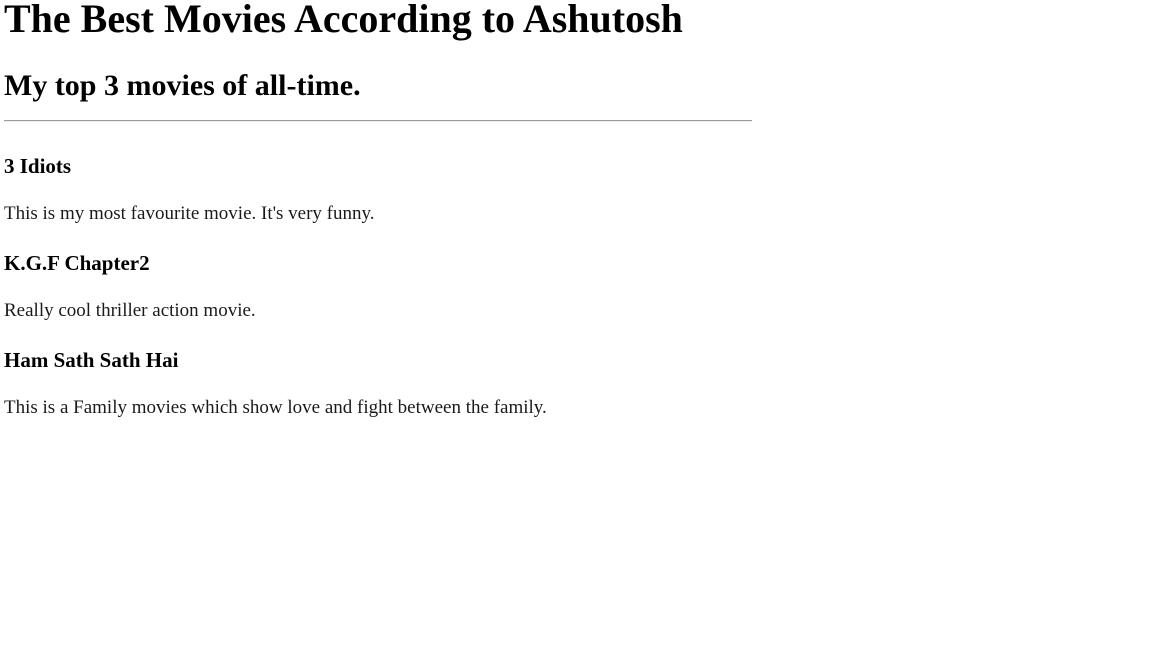 The height and width of the screenshot is (648, 1152). What do you see at coordinates (77, 263) in the screenshot?
I see `movie-title-2: K.G.F Chapter2` at bounding box center [77, 263].